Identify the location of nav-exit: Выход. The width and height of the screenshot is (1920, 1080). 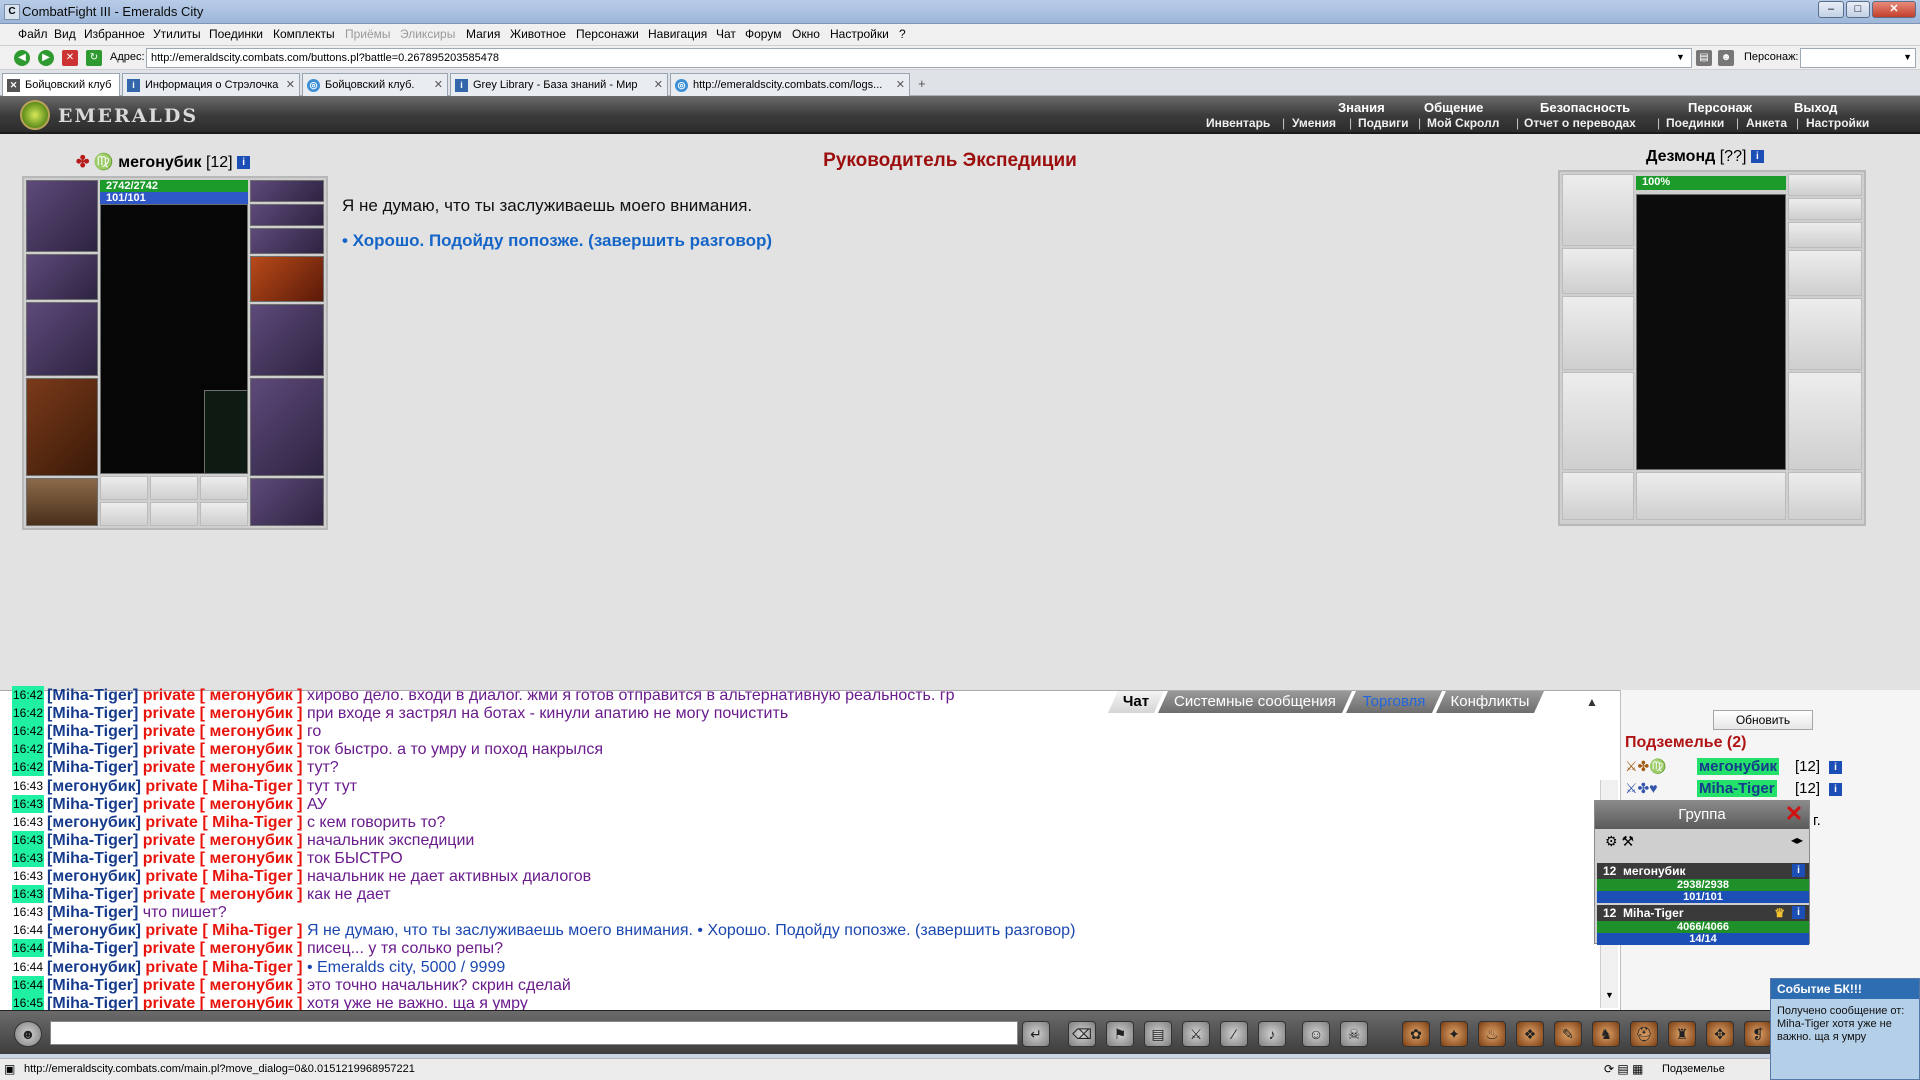
(1815, 107).